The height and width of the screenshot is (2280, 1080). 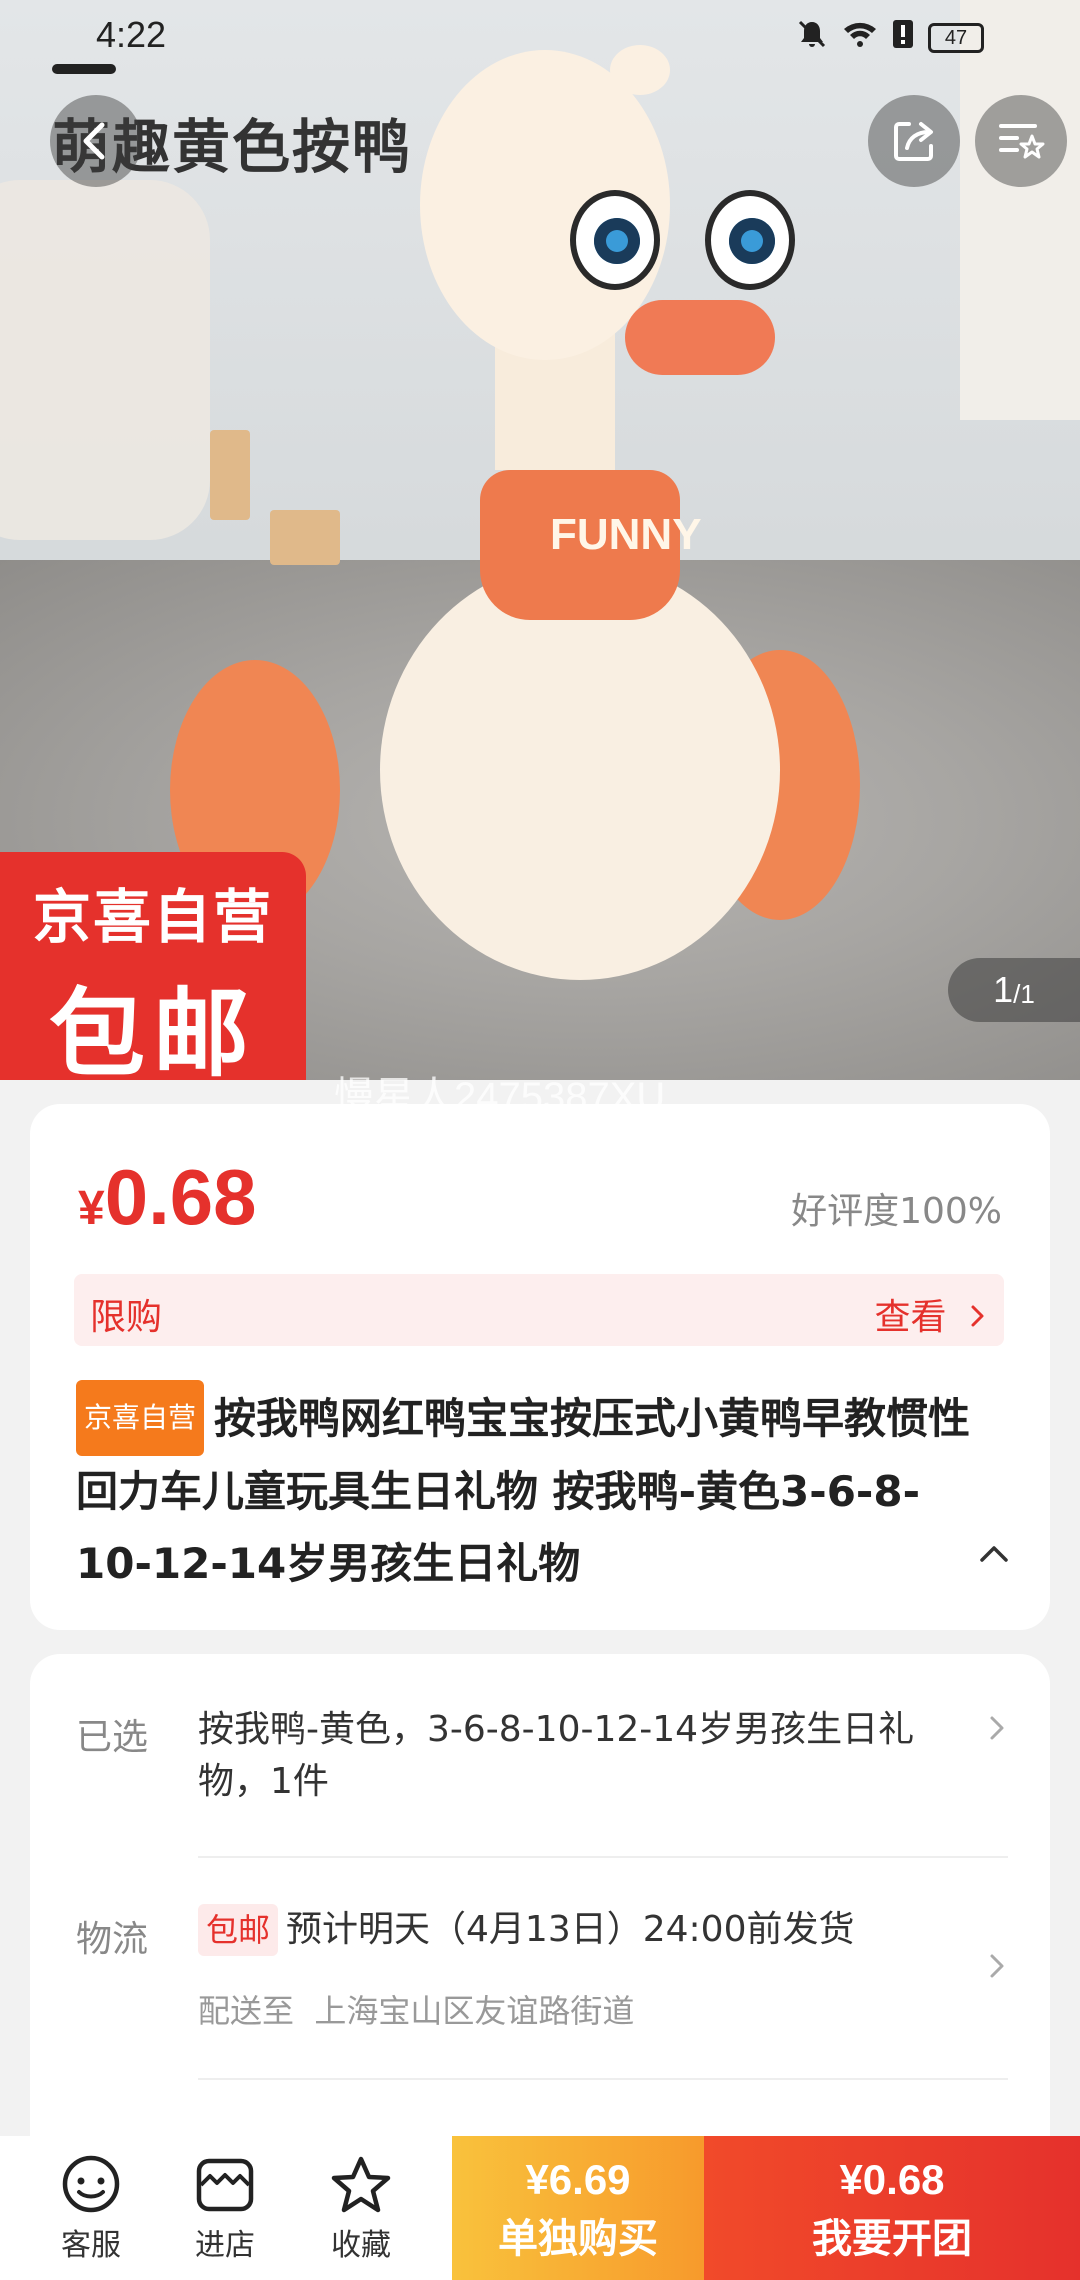 I want to click on more-menu-button, so click(x=1021, y=141).